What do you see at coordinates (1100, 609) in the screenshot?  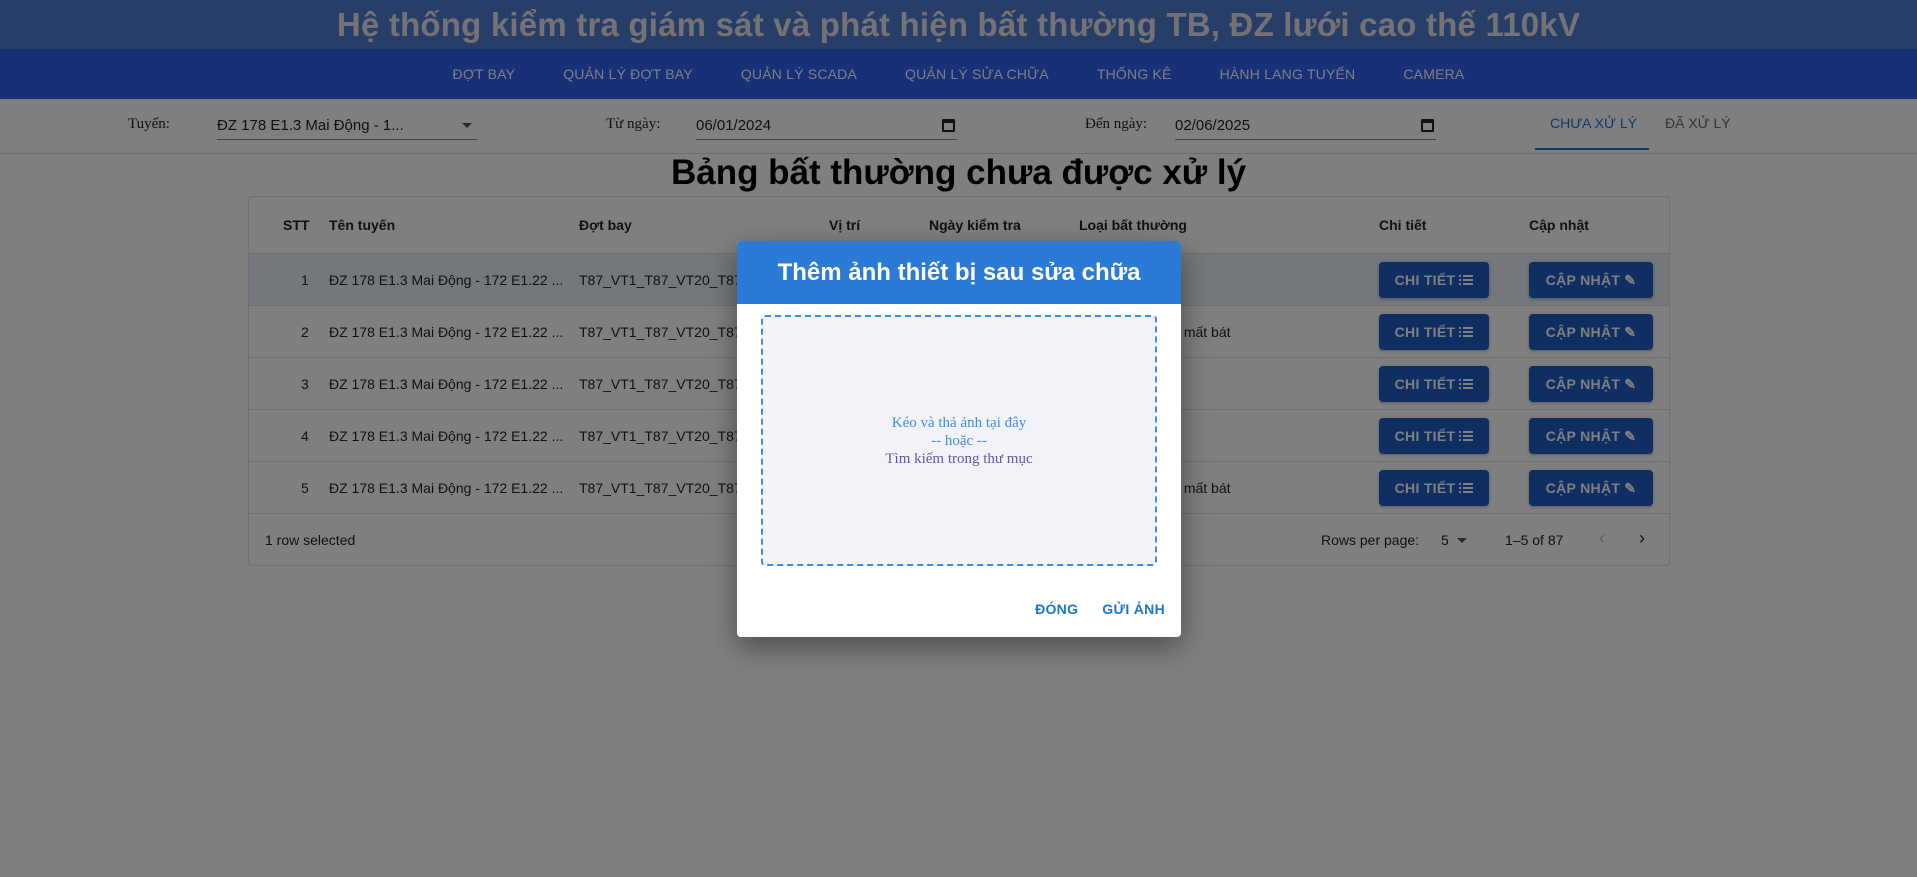 I see `dialog-actions: ĐÓNG GỬI ẢNH` at bounding box center [1100, 609].